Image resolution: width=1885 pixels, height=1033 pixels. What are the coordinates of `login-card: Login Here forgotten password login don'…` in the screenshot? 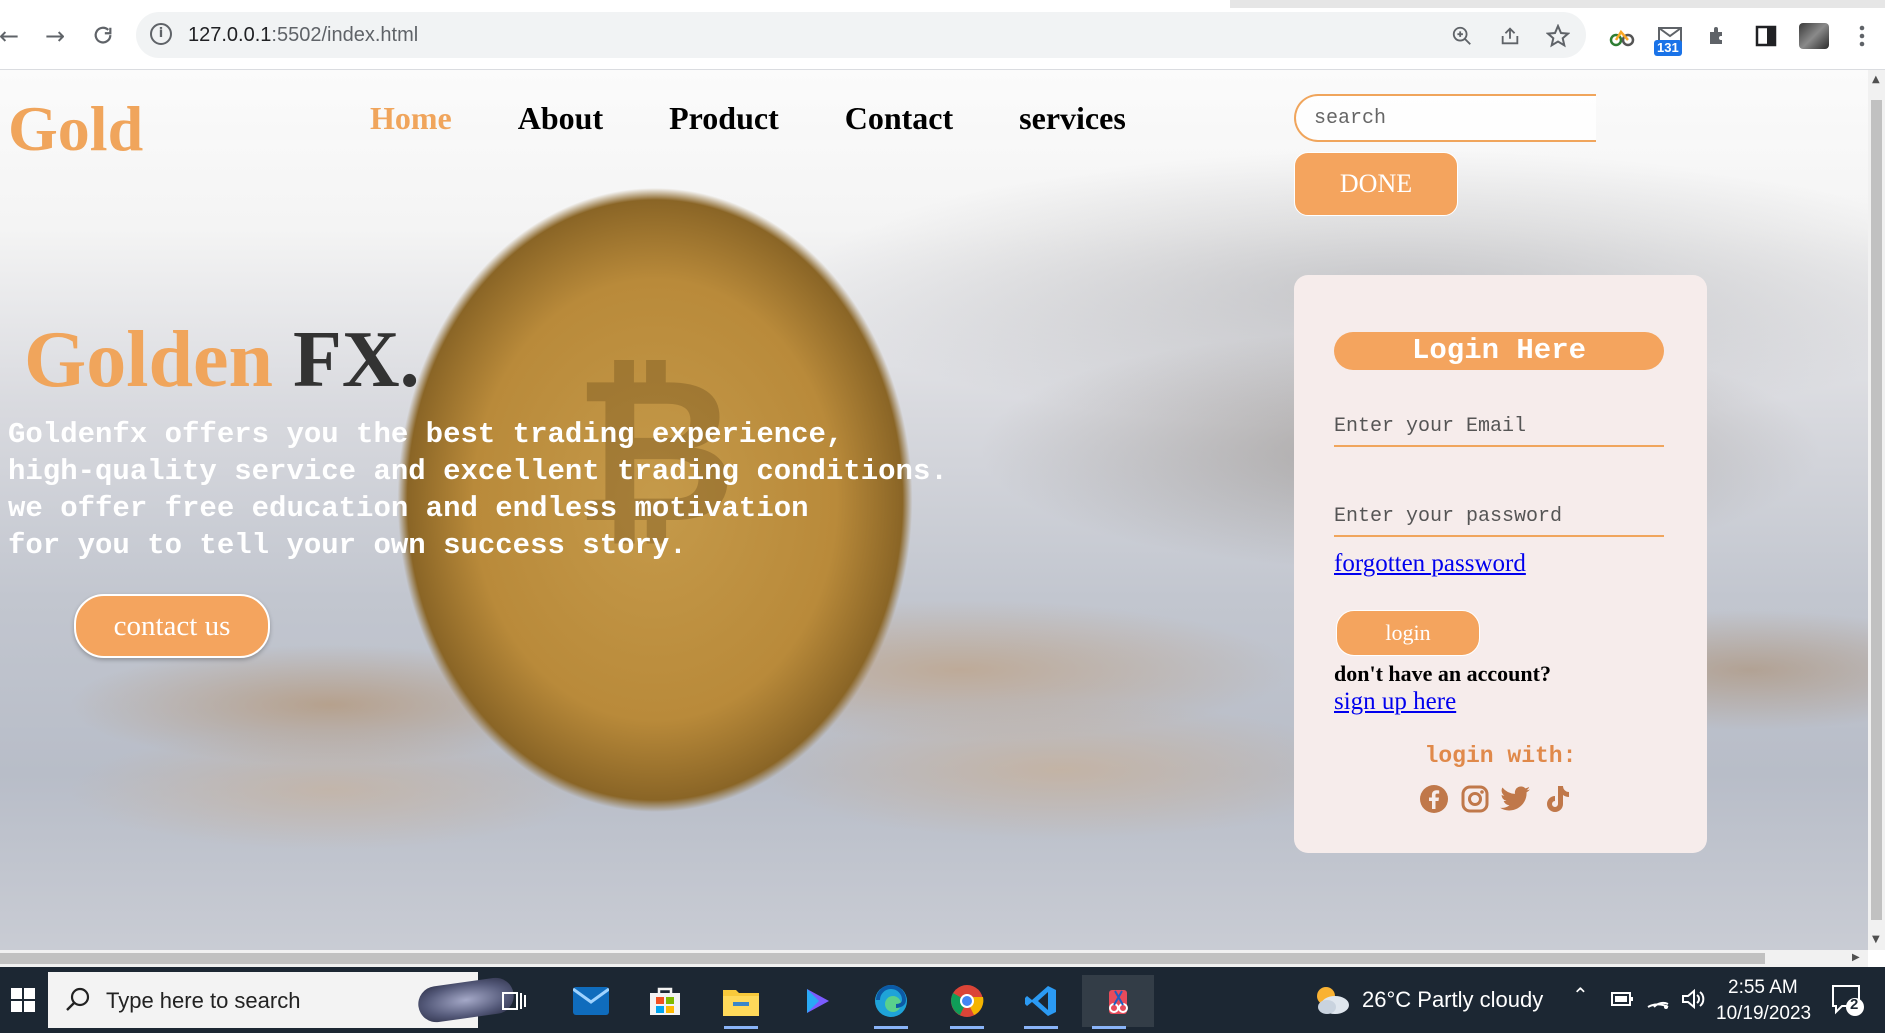 It's located at (1500, 564).